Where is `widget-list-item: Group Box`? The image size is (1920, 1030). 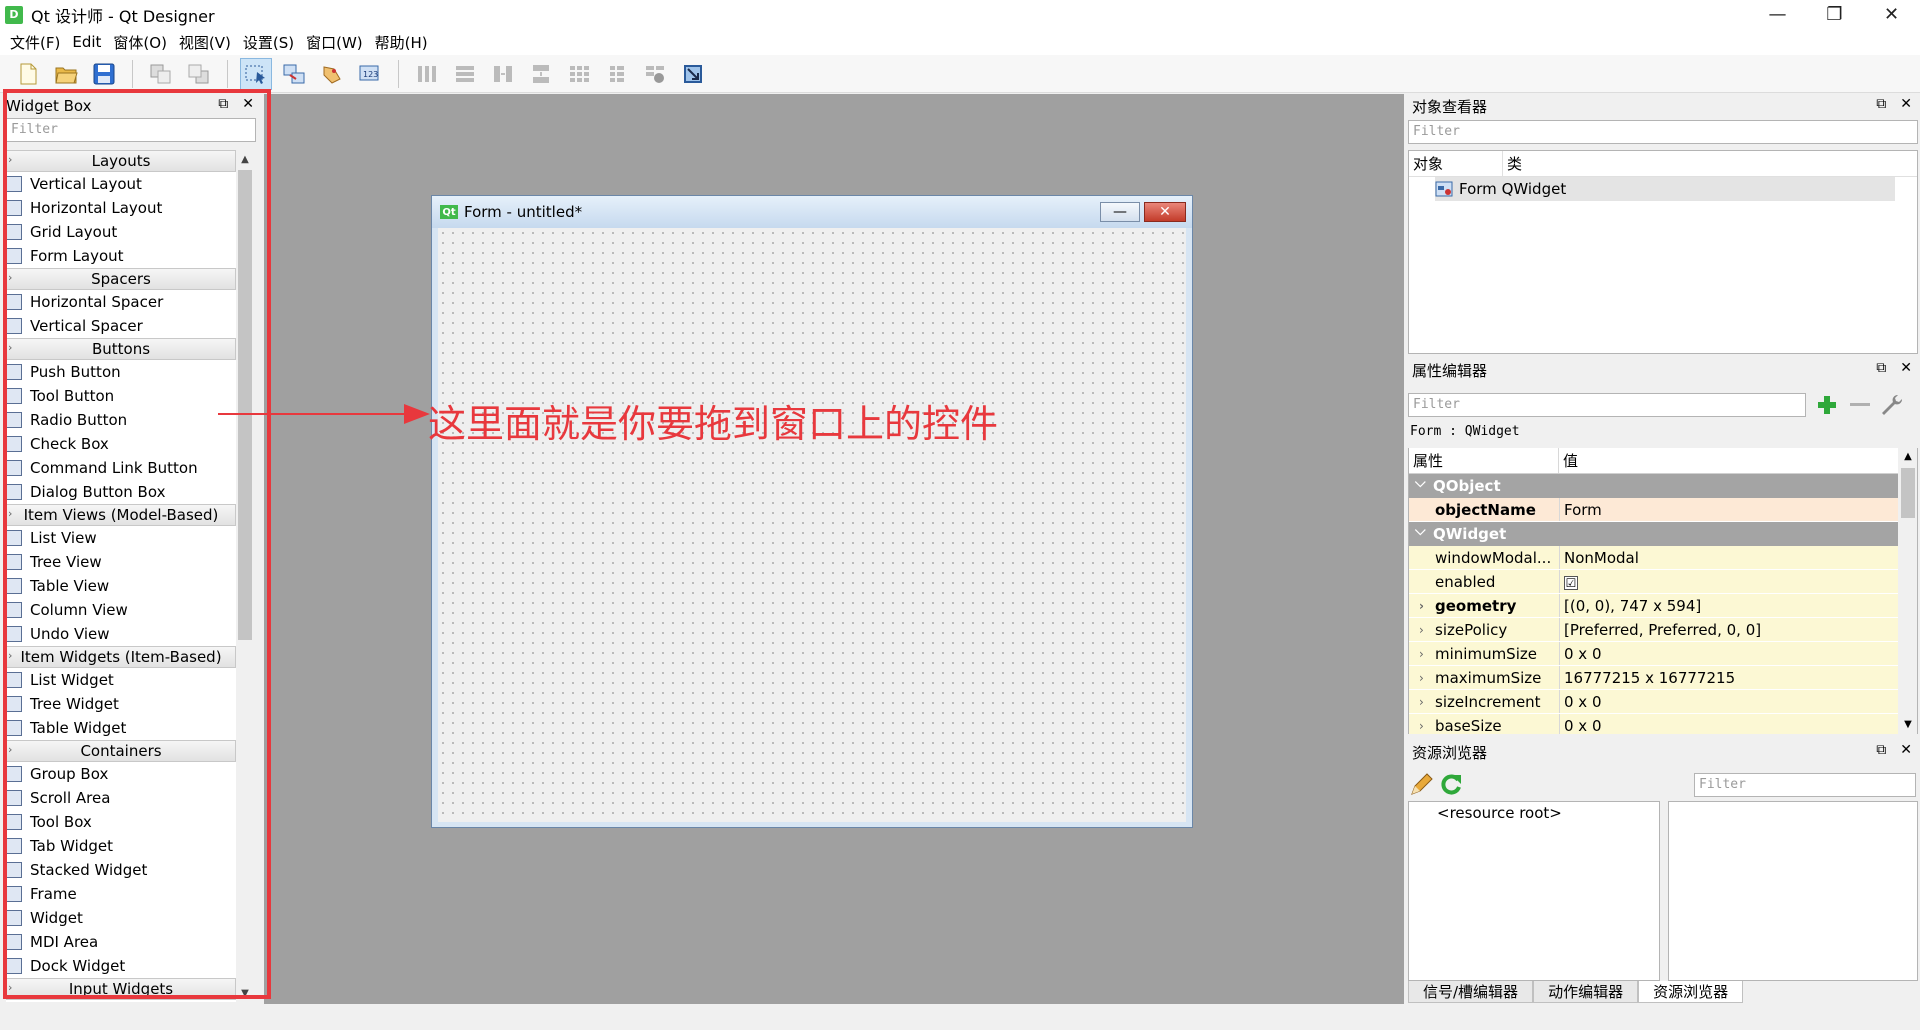
widget-list-item: Group Box is located at coordinates (121, 774).